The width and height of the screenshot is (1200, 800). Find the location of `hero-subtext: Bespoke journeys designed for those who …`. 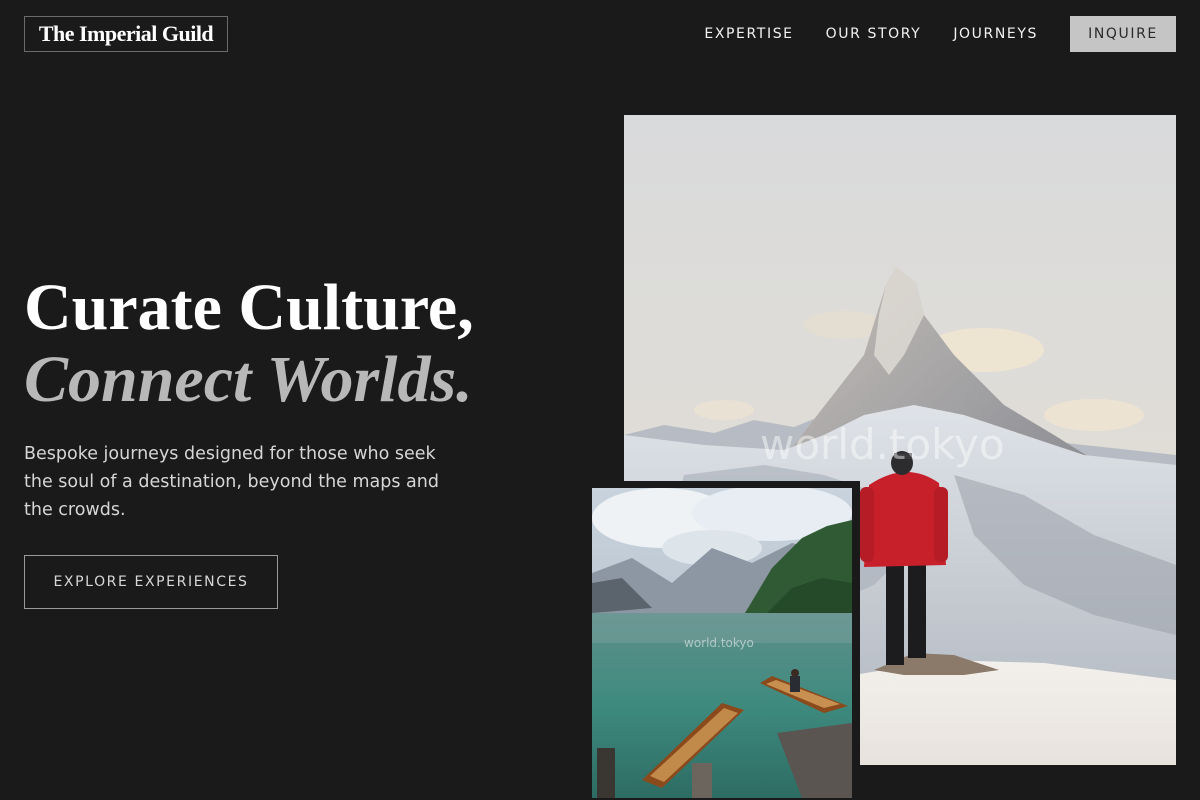

hero-subtext: Bespoke journeys designed for those who … is located at coordinates (231, 482).